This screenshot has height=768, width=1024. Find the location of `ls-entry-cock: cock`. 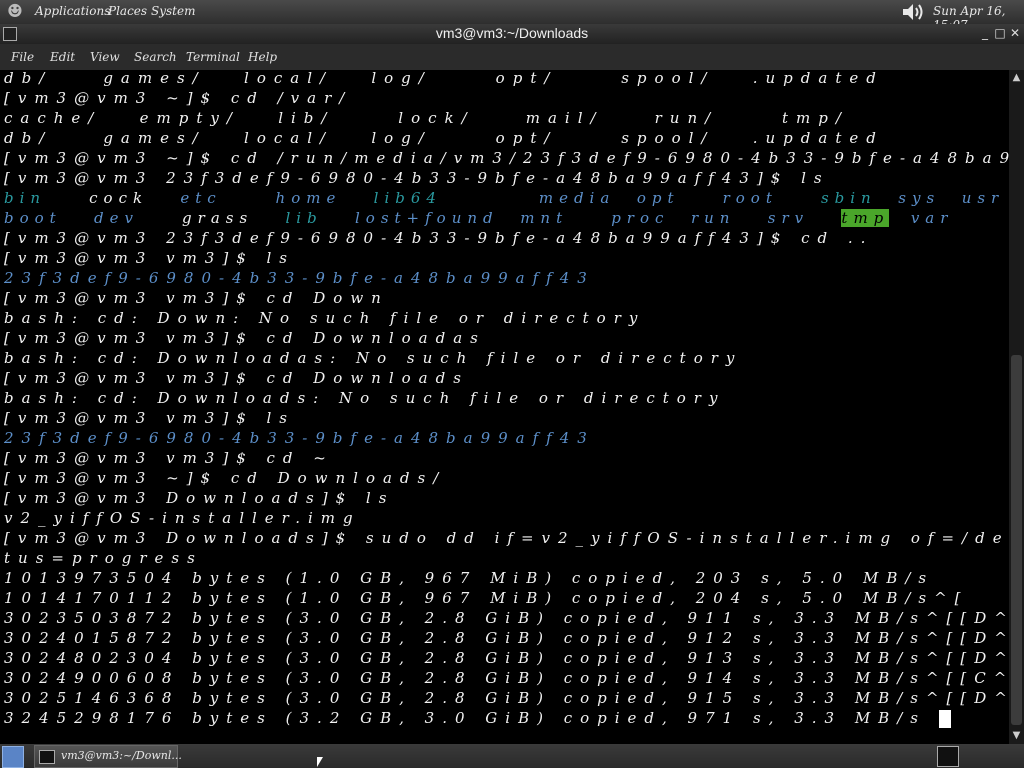

ls-entry-cock: cock is located at coordinates (119, 198).